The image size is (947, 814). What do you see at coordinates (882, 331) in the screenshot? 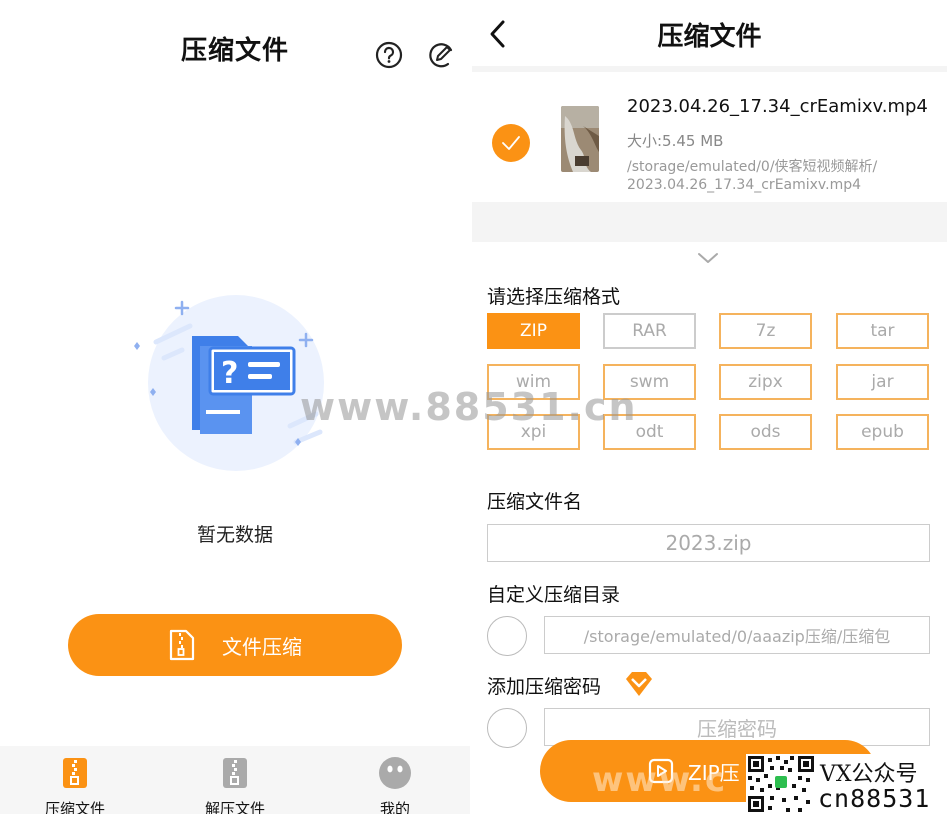
I see `format-option-tar: tar` at bounding box center [882, 331].